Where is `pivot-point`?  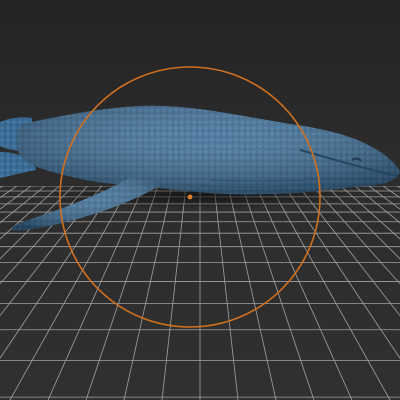
pivot-point is located at coordinates (190, 197).